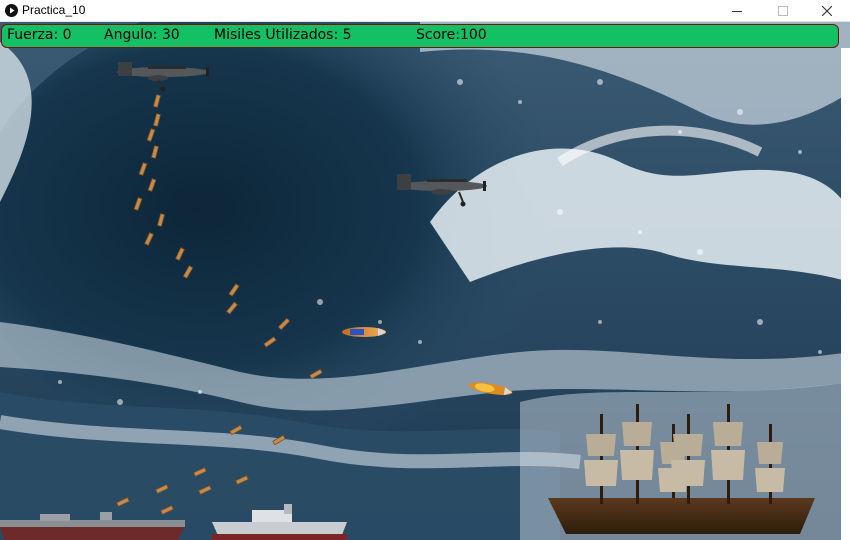 This screenshot has width=850, height=540. What do you see at coordinates (54, 10) in the screenshot?
I see `window-title: Practica_10` at bounding box center [54, 10].